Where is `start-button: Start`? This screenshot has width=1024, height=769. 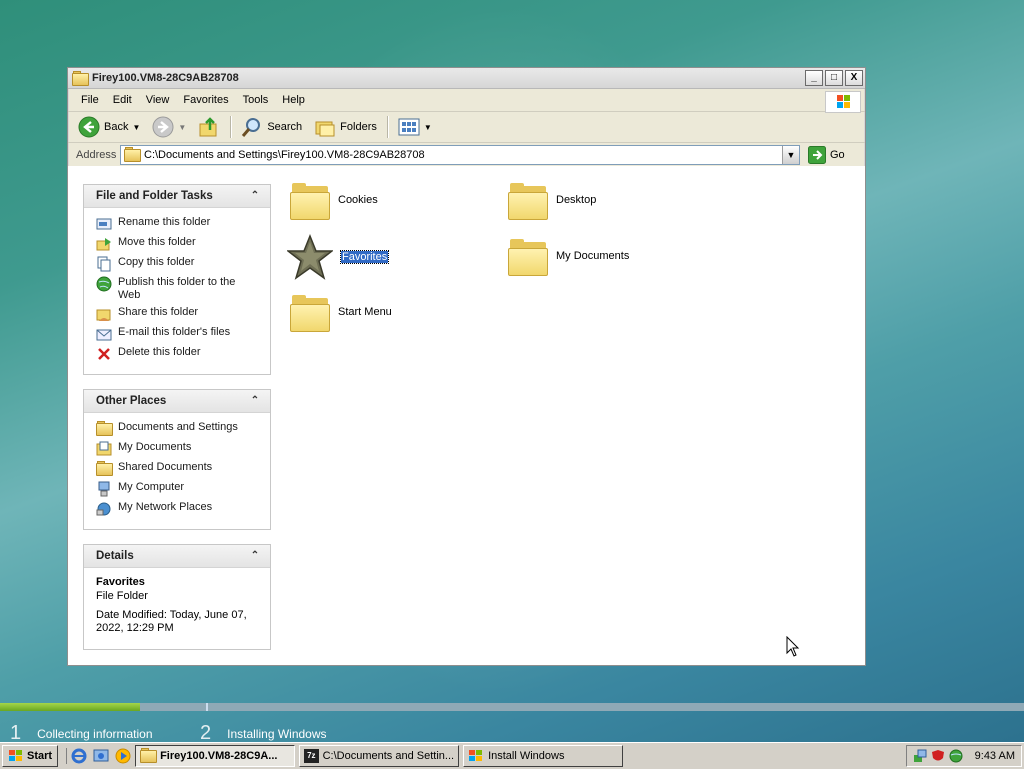 start-button: Start is located at coordinates (30, 756).